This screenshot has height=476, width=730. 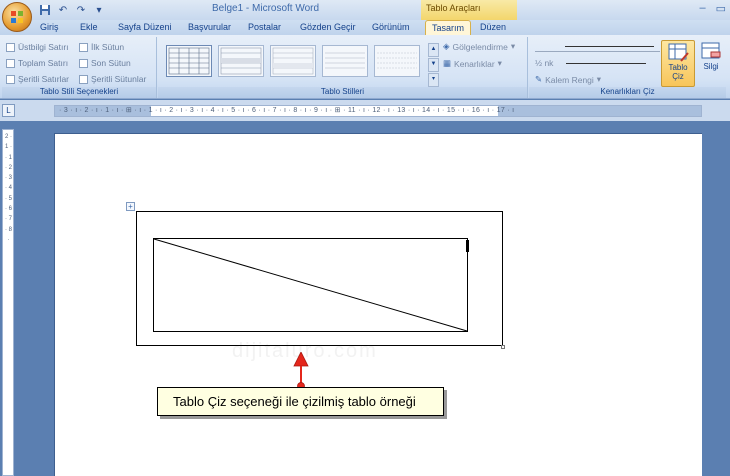 What do you see at coordinates (49, 27) in the screenshot?
I see `tab-giris: Giriş` at bounding box center [49, 27].